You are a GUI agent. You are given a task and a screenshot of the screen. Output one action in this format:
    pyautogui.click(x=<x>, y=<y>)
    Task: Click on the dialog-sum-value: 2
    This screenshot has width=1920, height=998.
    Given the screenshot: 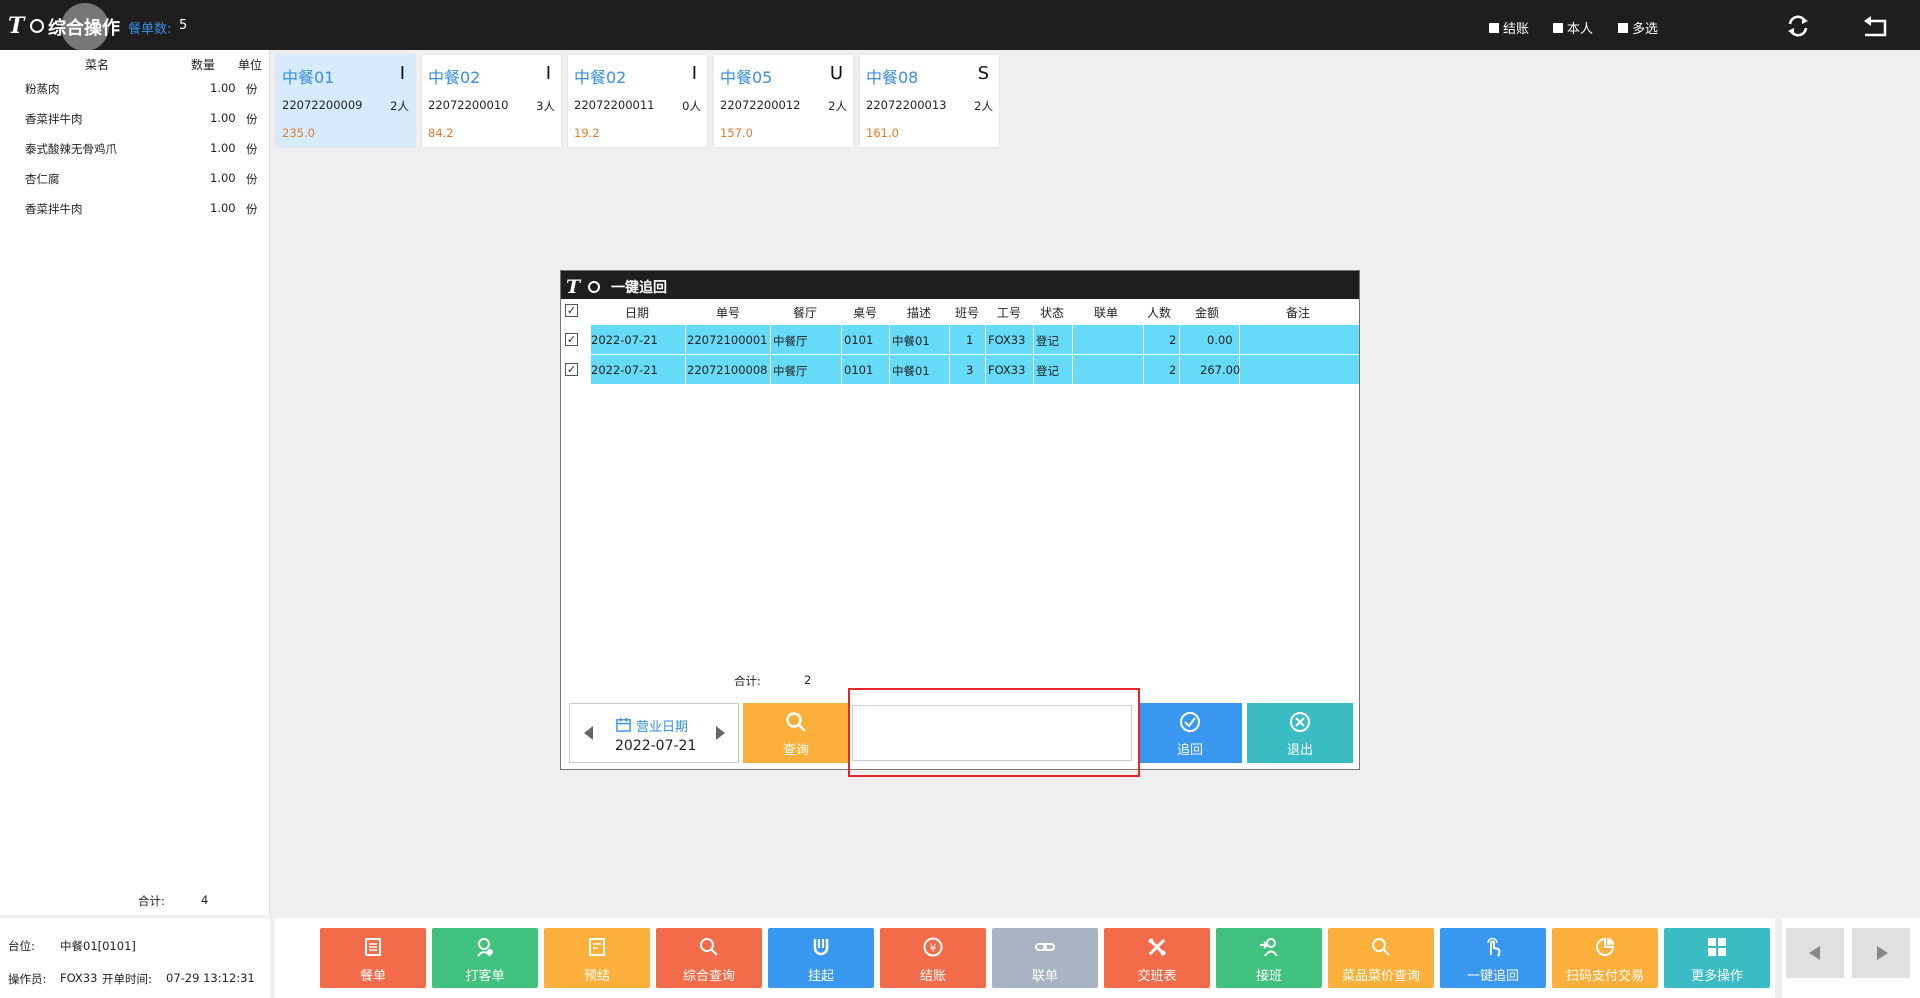 What is the action you would take?
    pyautogui.click(x=808, y=680)
    